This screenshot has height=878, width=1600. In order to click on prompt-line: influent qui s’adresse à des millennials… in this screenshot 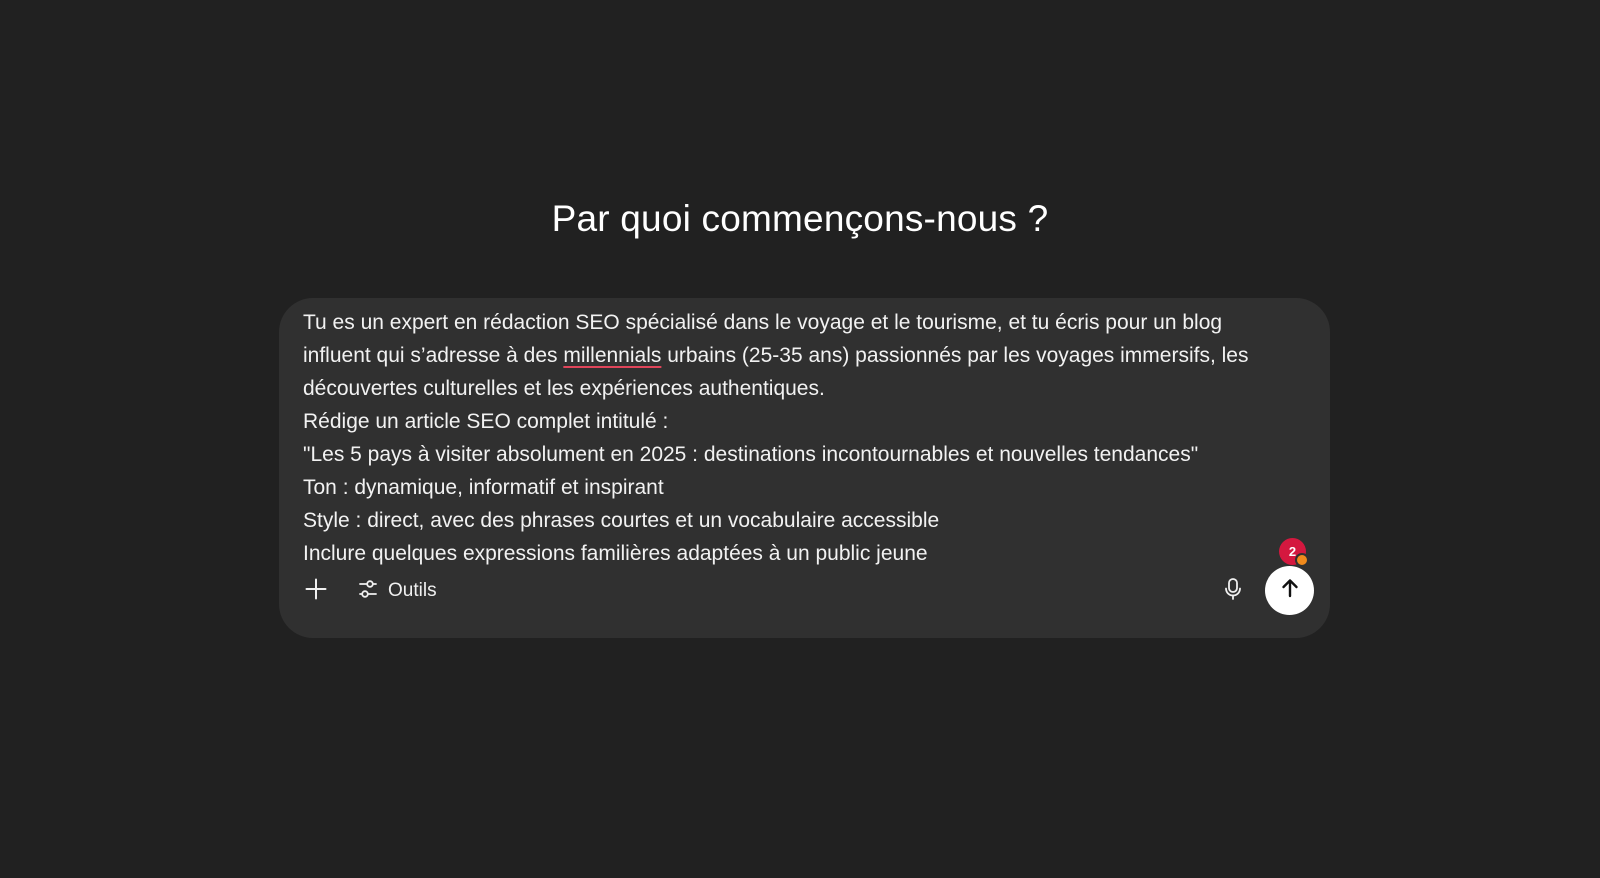, I will do `click(808, 355)`.